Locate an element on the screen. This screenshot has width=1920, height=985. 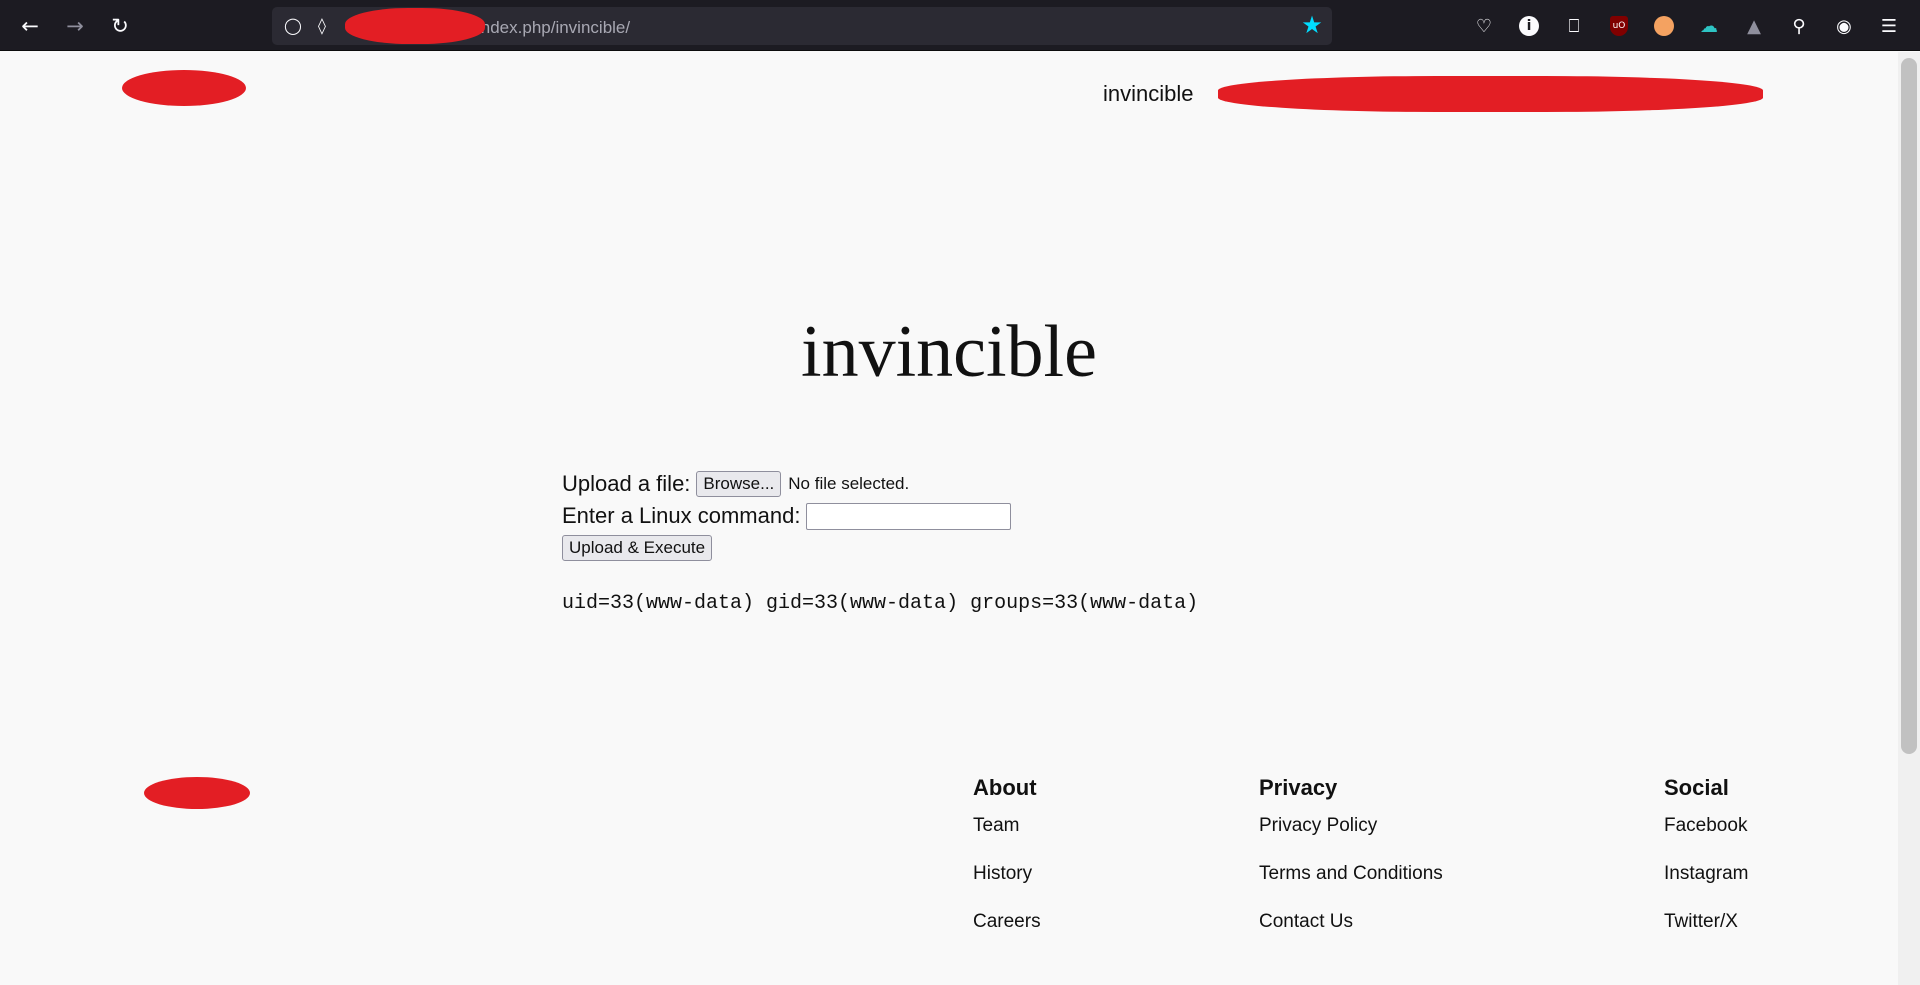
footer-column-social: Social Facebook Instagram Twitter/X is located at coordinates (1706, 866).